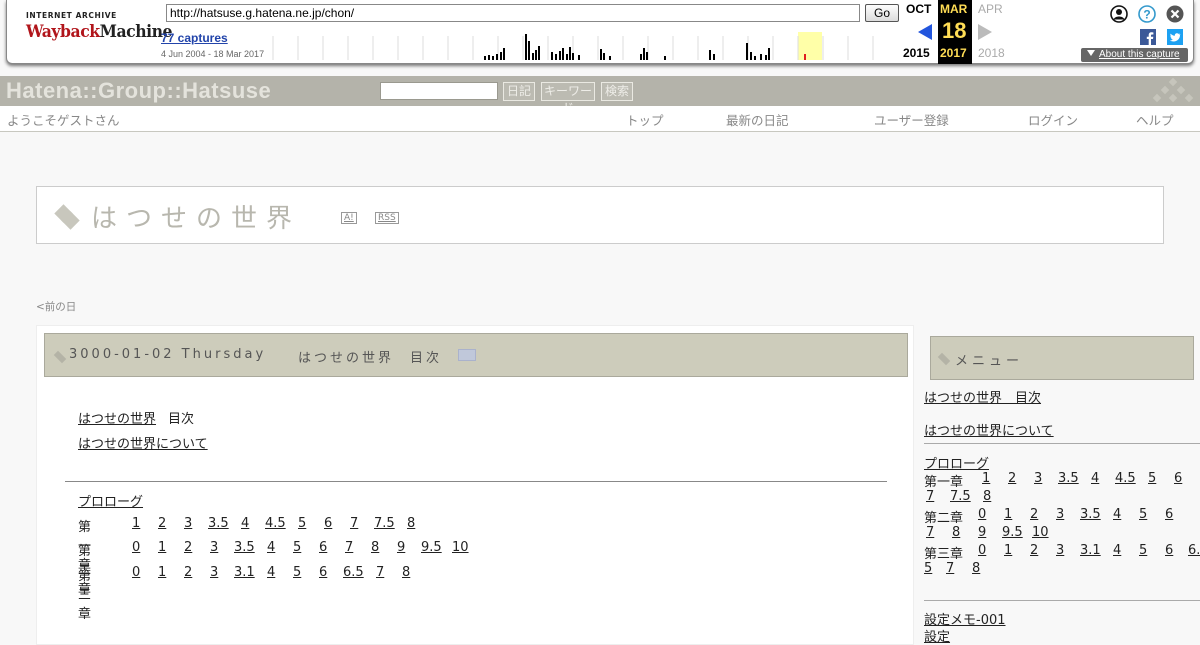  Describe the element at coordinates (568, 98) in the screenshot. I see `search-keyword-button: キーワード` at that location.